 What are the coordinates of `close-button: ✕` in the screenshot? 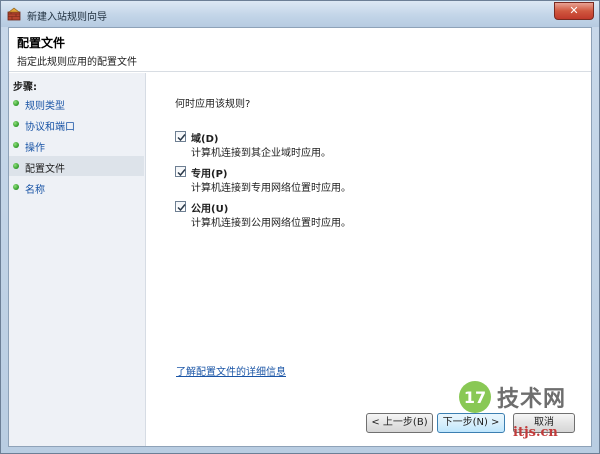 It's located at (574, 11).